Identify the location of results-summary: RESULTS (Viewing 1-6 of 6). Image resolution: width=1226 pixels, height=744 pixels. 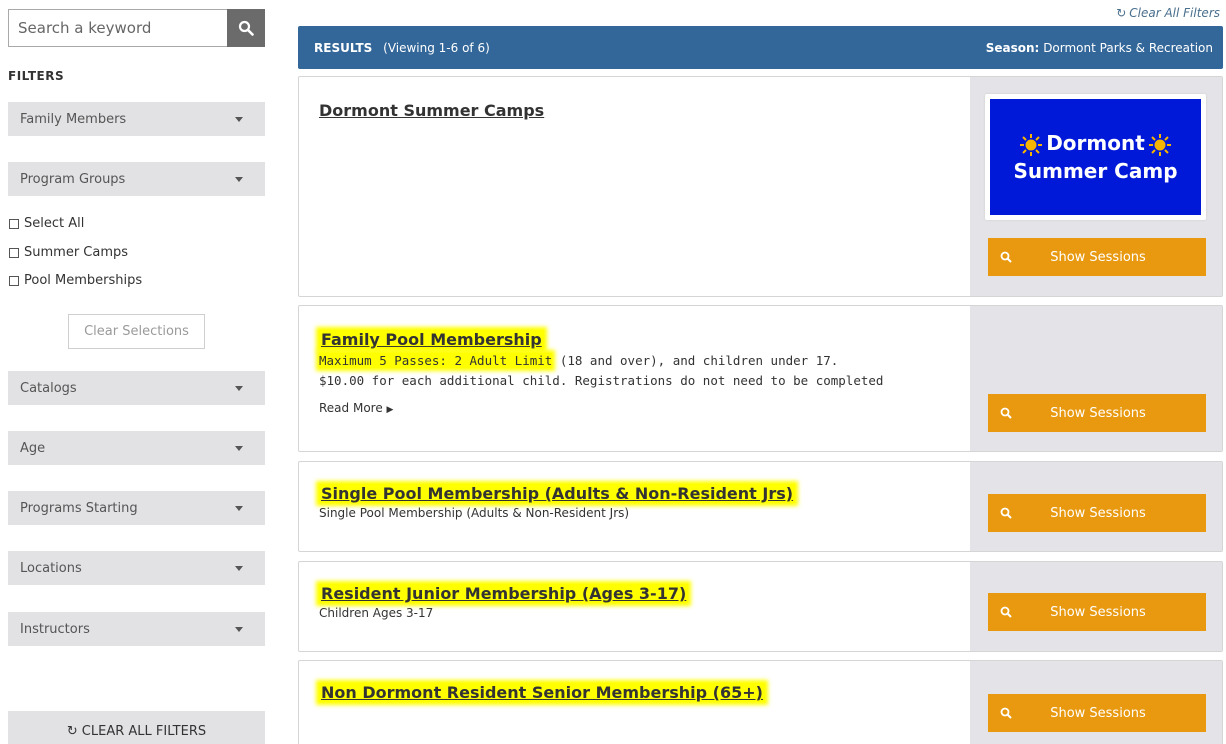
(402, 48).